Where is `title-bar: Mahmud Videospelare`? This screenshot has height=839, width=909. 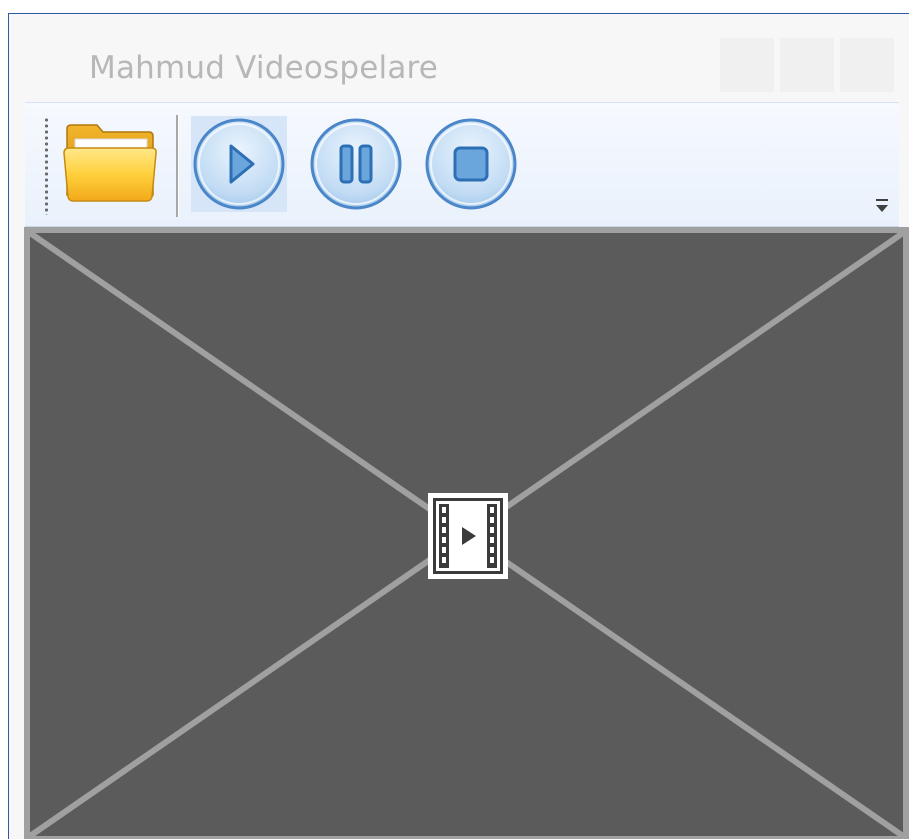
title-bar: Mahmud Videospelare is located at coordinates (459, 57).